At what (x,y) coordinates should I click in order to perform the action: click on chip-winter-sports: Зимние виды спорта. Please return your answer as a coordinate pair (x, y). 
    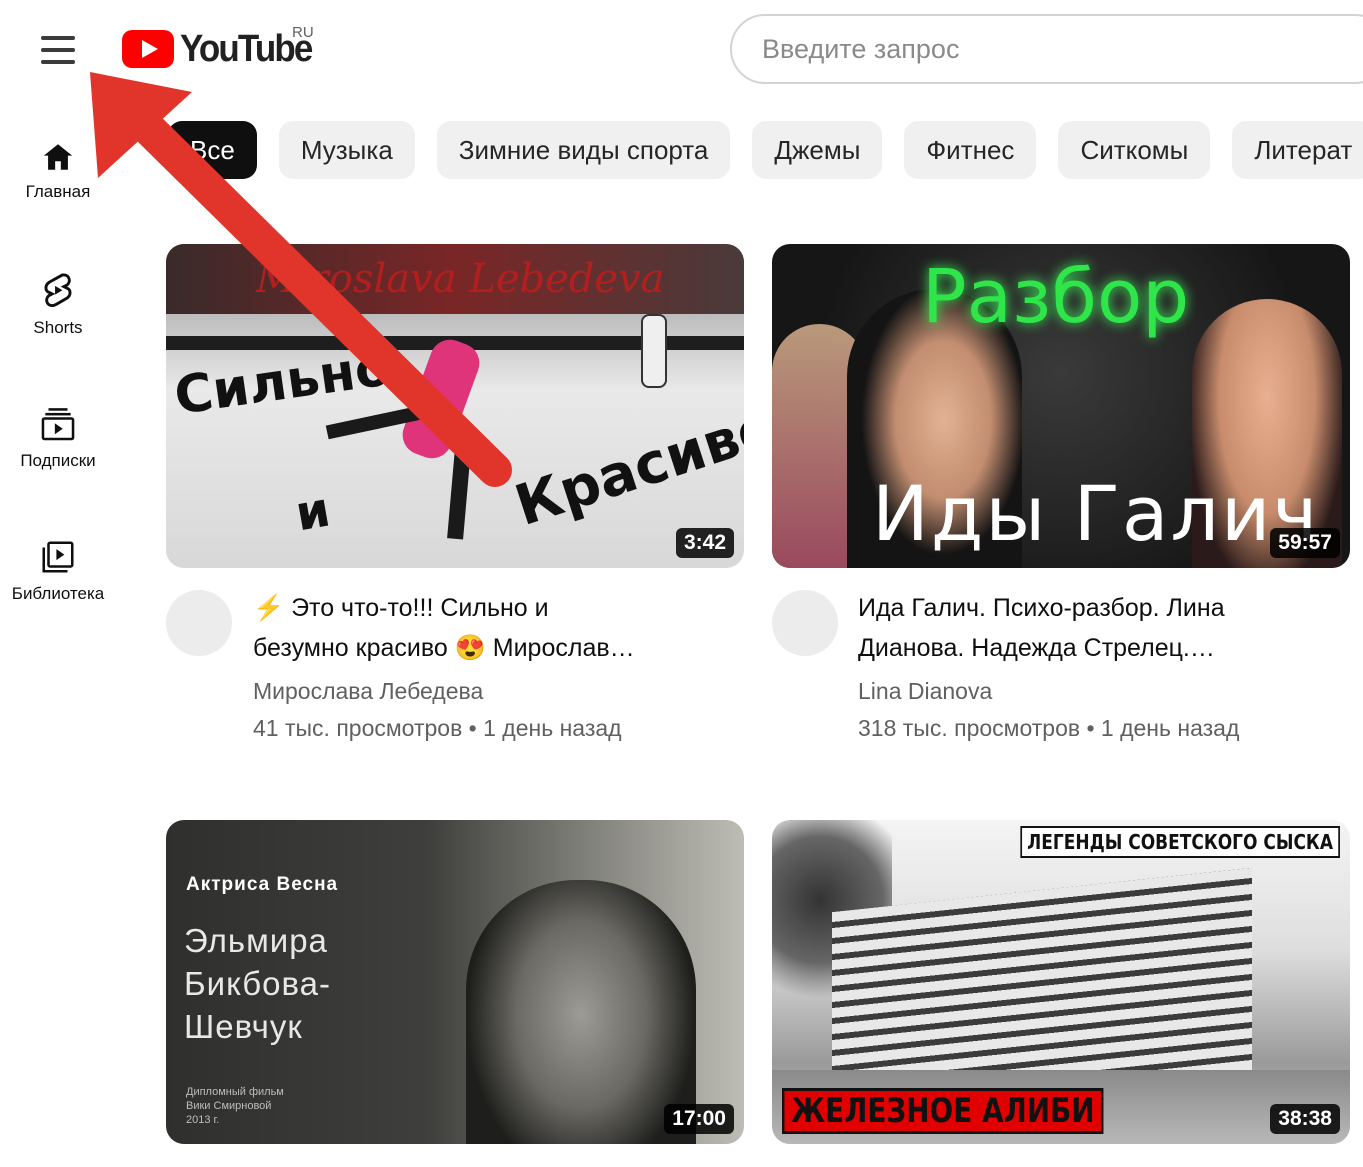
    Looking at the image, I should click on (583, 150).